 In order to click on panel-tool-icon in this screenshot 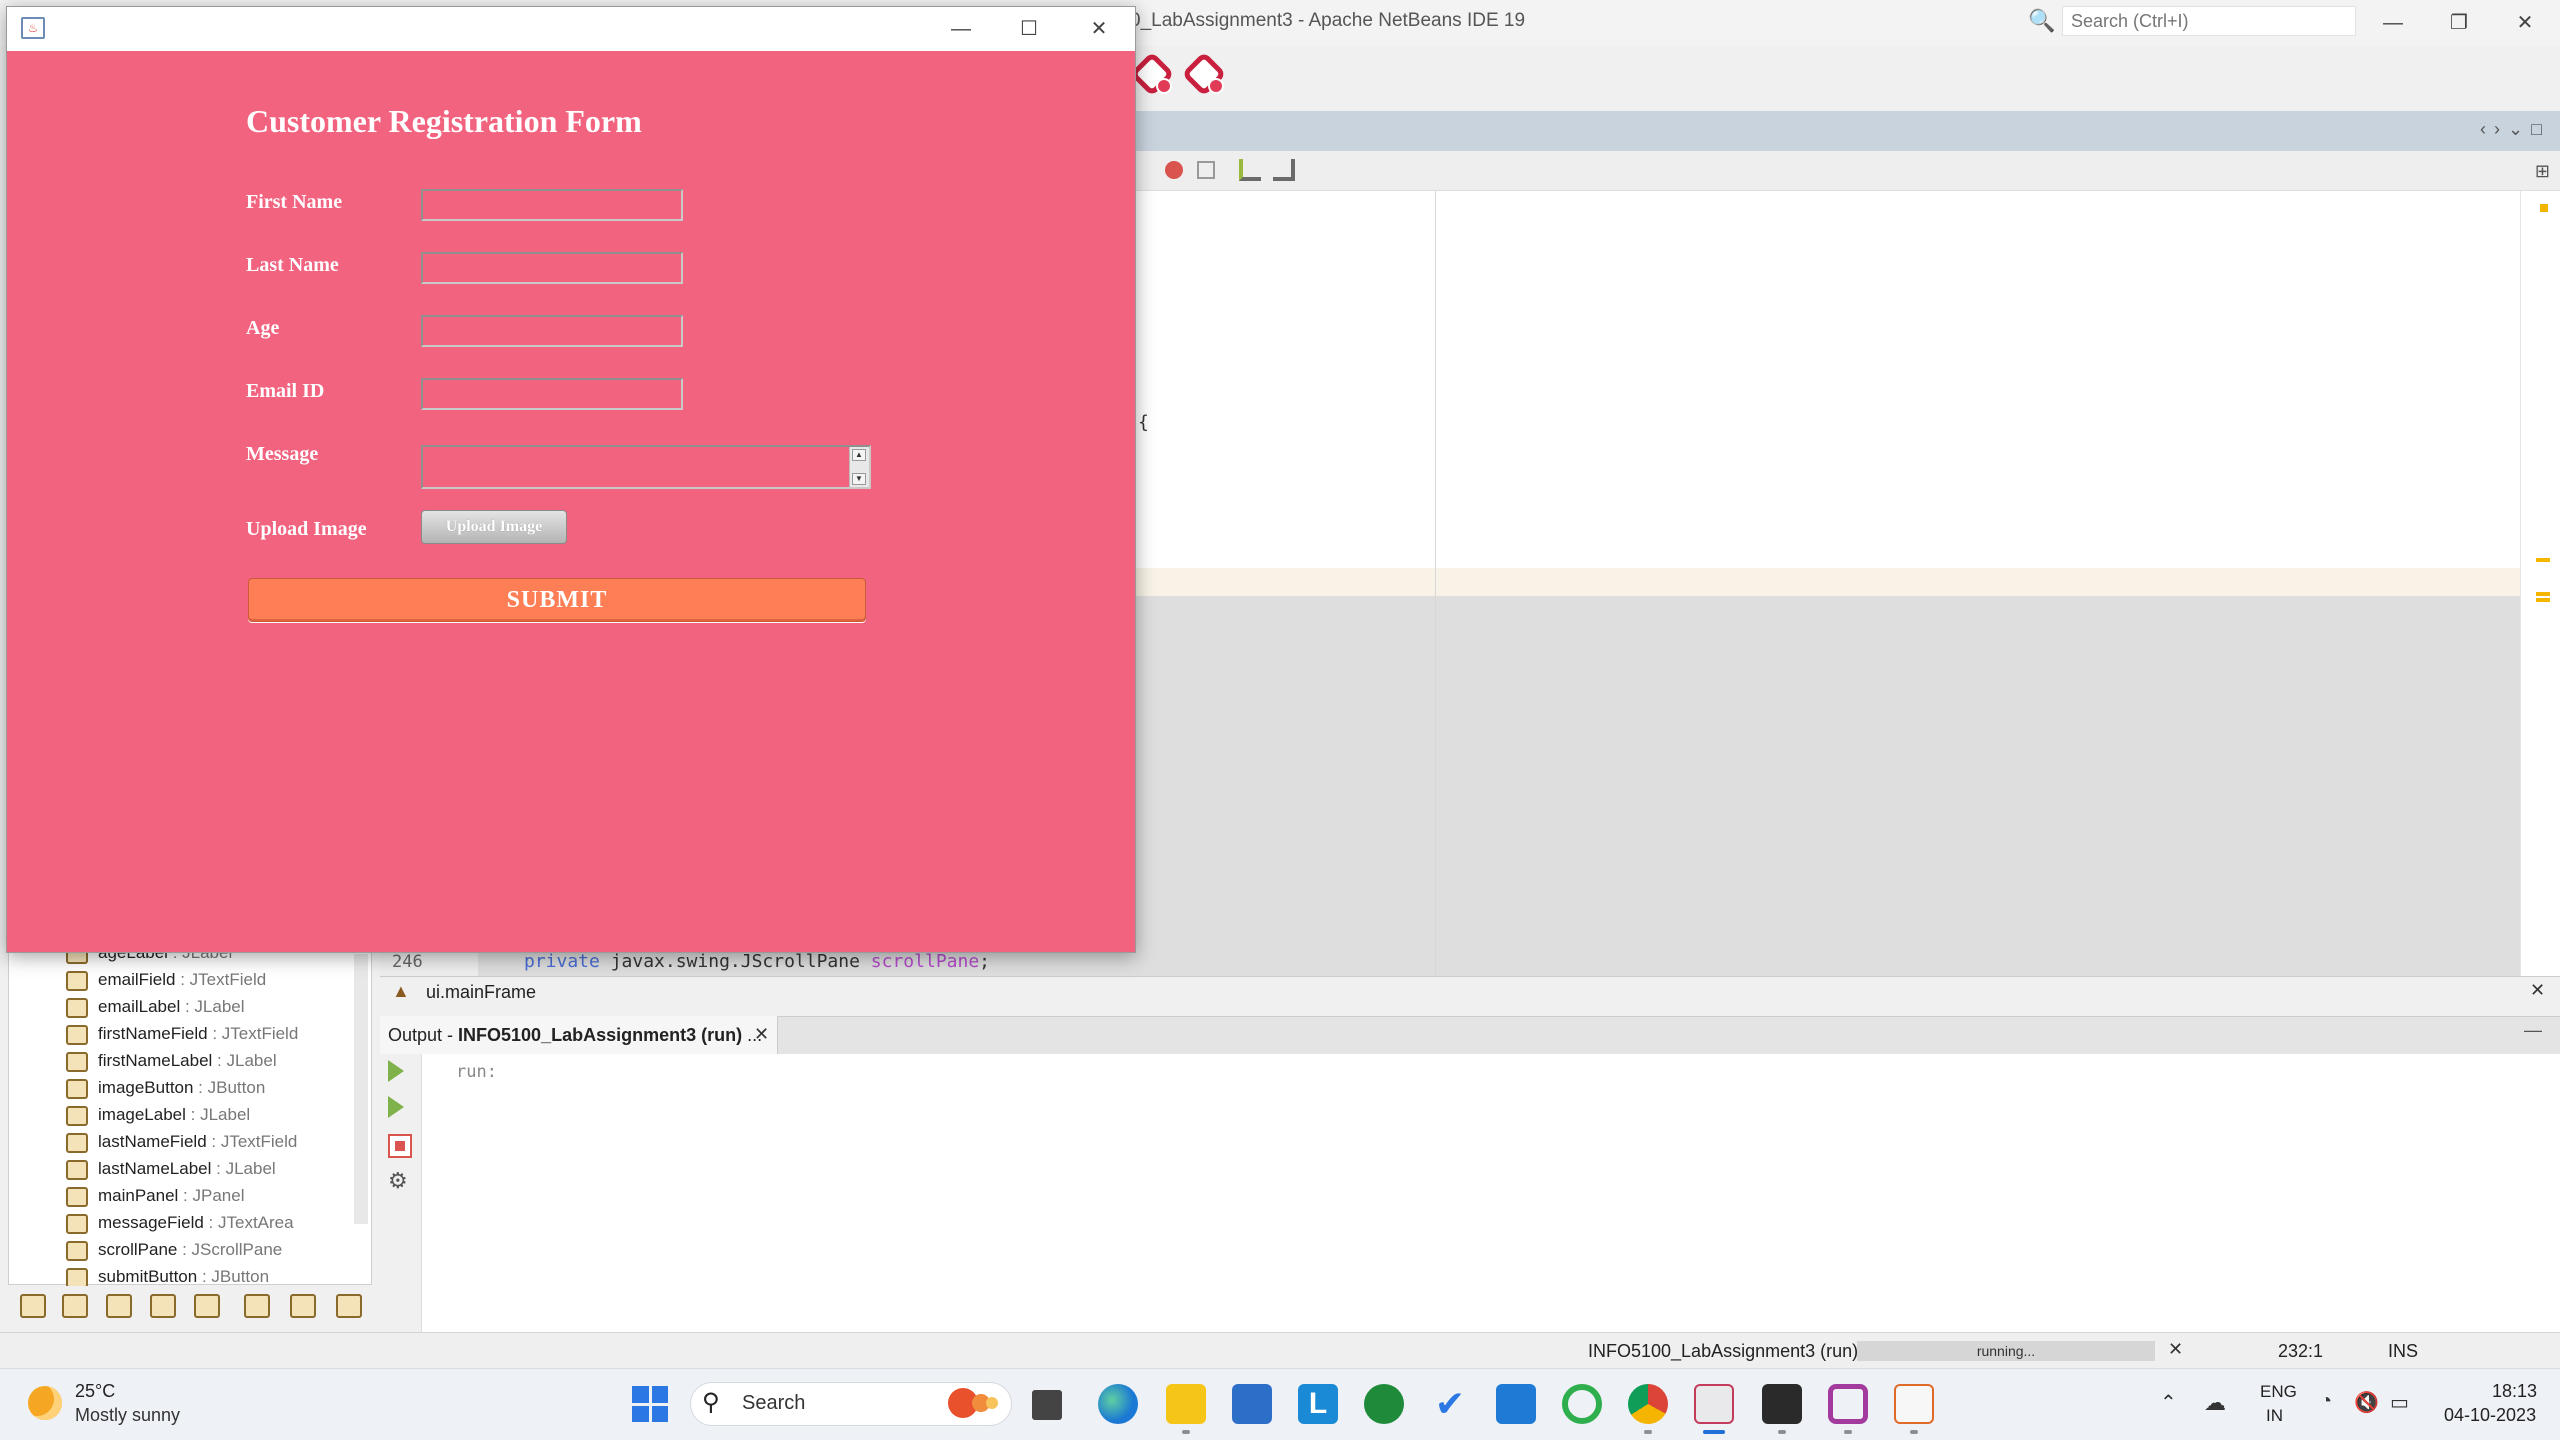, I will do `click(75, 1306)`.